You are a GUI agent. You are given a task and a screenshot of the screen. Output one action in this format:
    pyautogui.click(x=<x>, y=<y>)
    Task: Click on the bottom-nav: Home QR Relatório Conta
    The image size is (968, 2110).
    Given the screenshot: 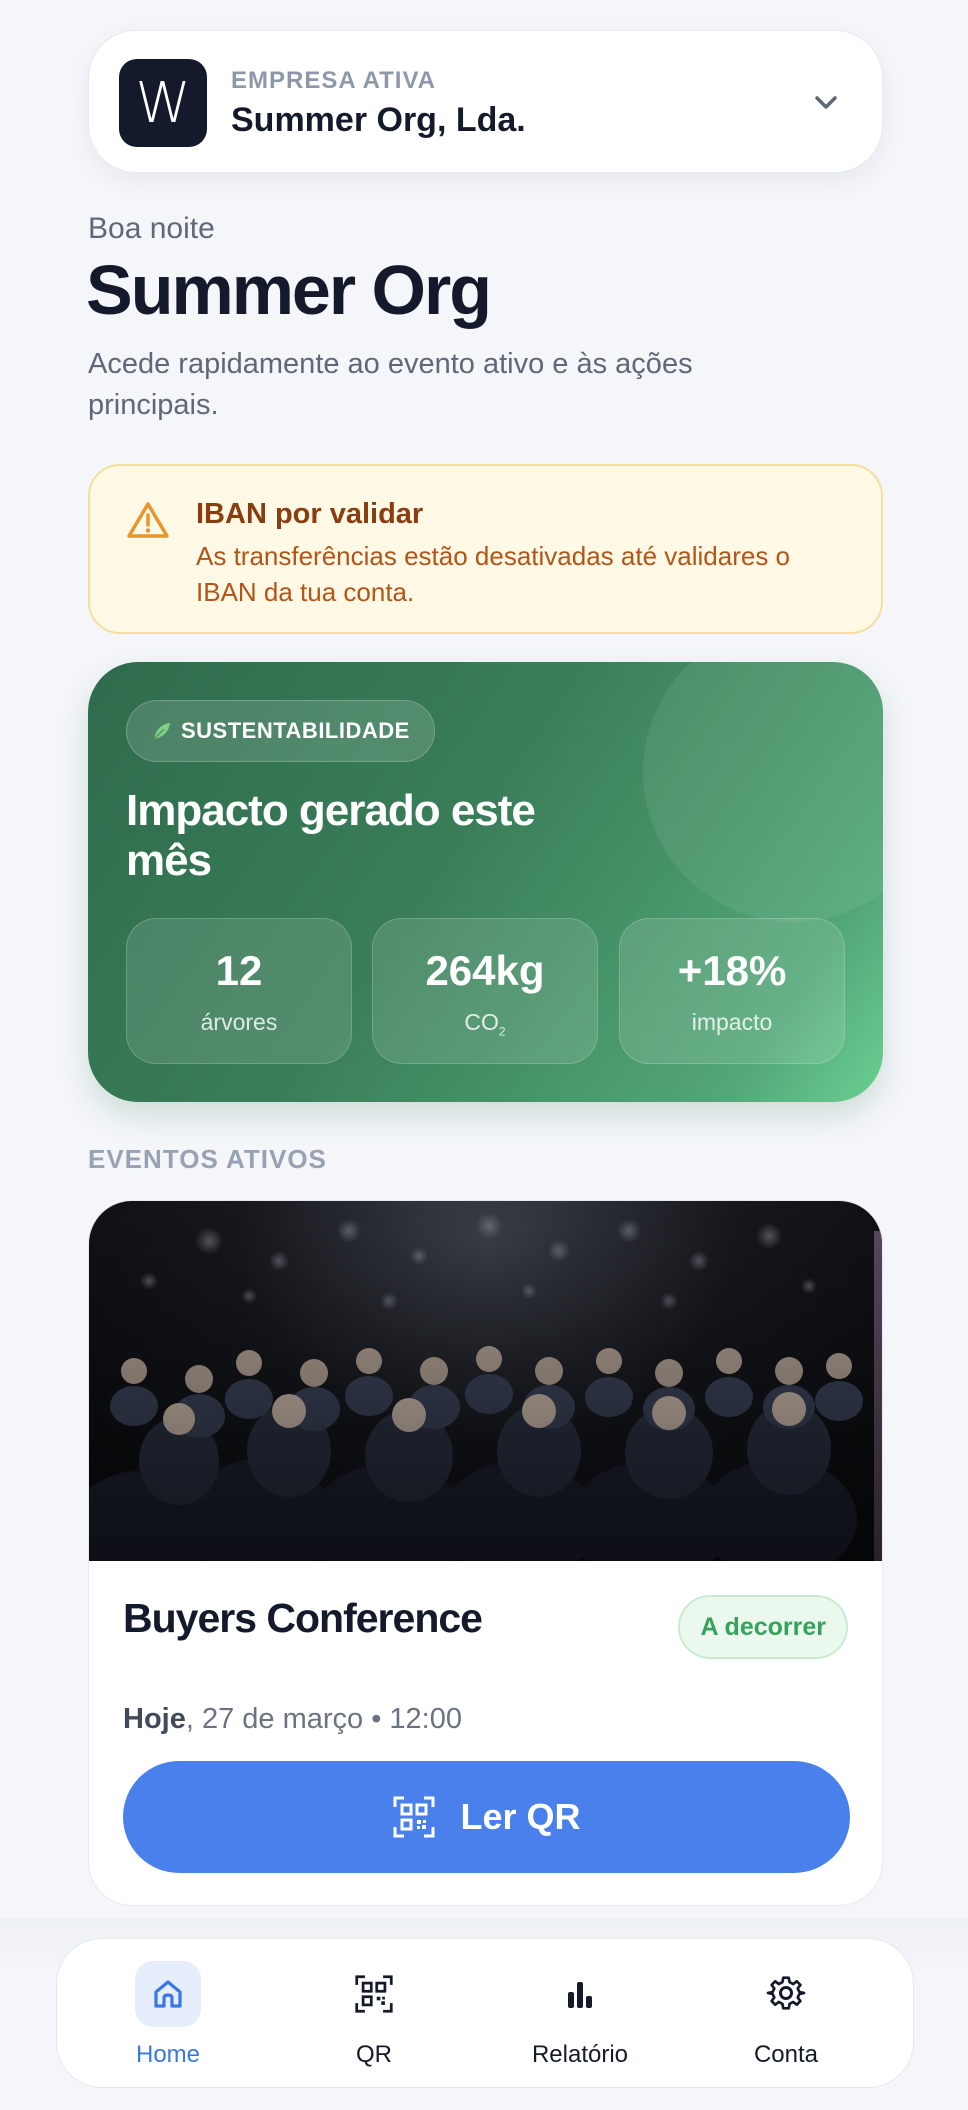 What is the action you would take?
    pyautogui.click(x=485, y=2013)
    